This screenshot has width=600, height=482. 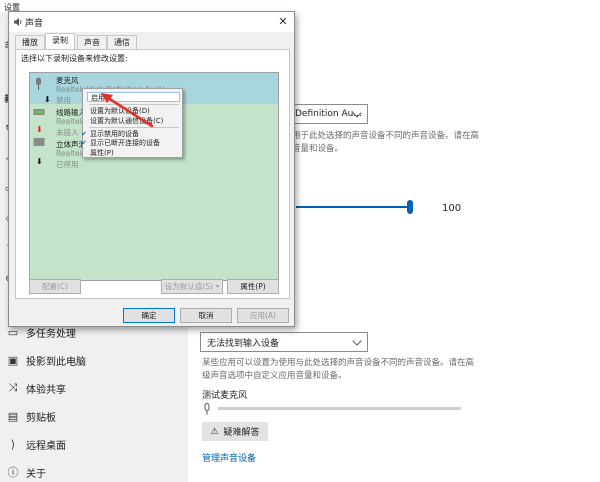 I want to click on menu-item-label: 属性(P), so click(x=102, y=153).